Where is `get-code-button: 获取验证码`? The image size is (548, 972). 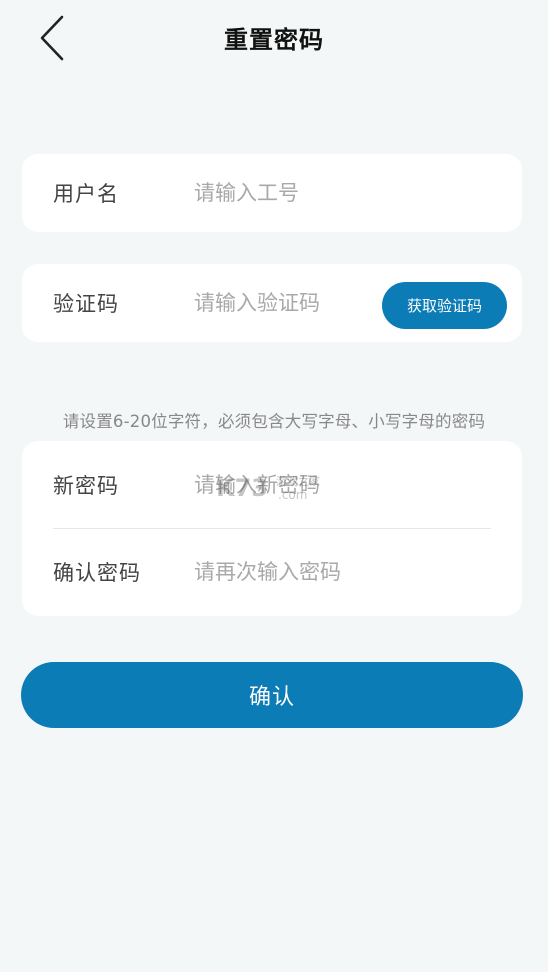 get-code-button: 获取验证码 is located at coordinates (444, 305).